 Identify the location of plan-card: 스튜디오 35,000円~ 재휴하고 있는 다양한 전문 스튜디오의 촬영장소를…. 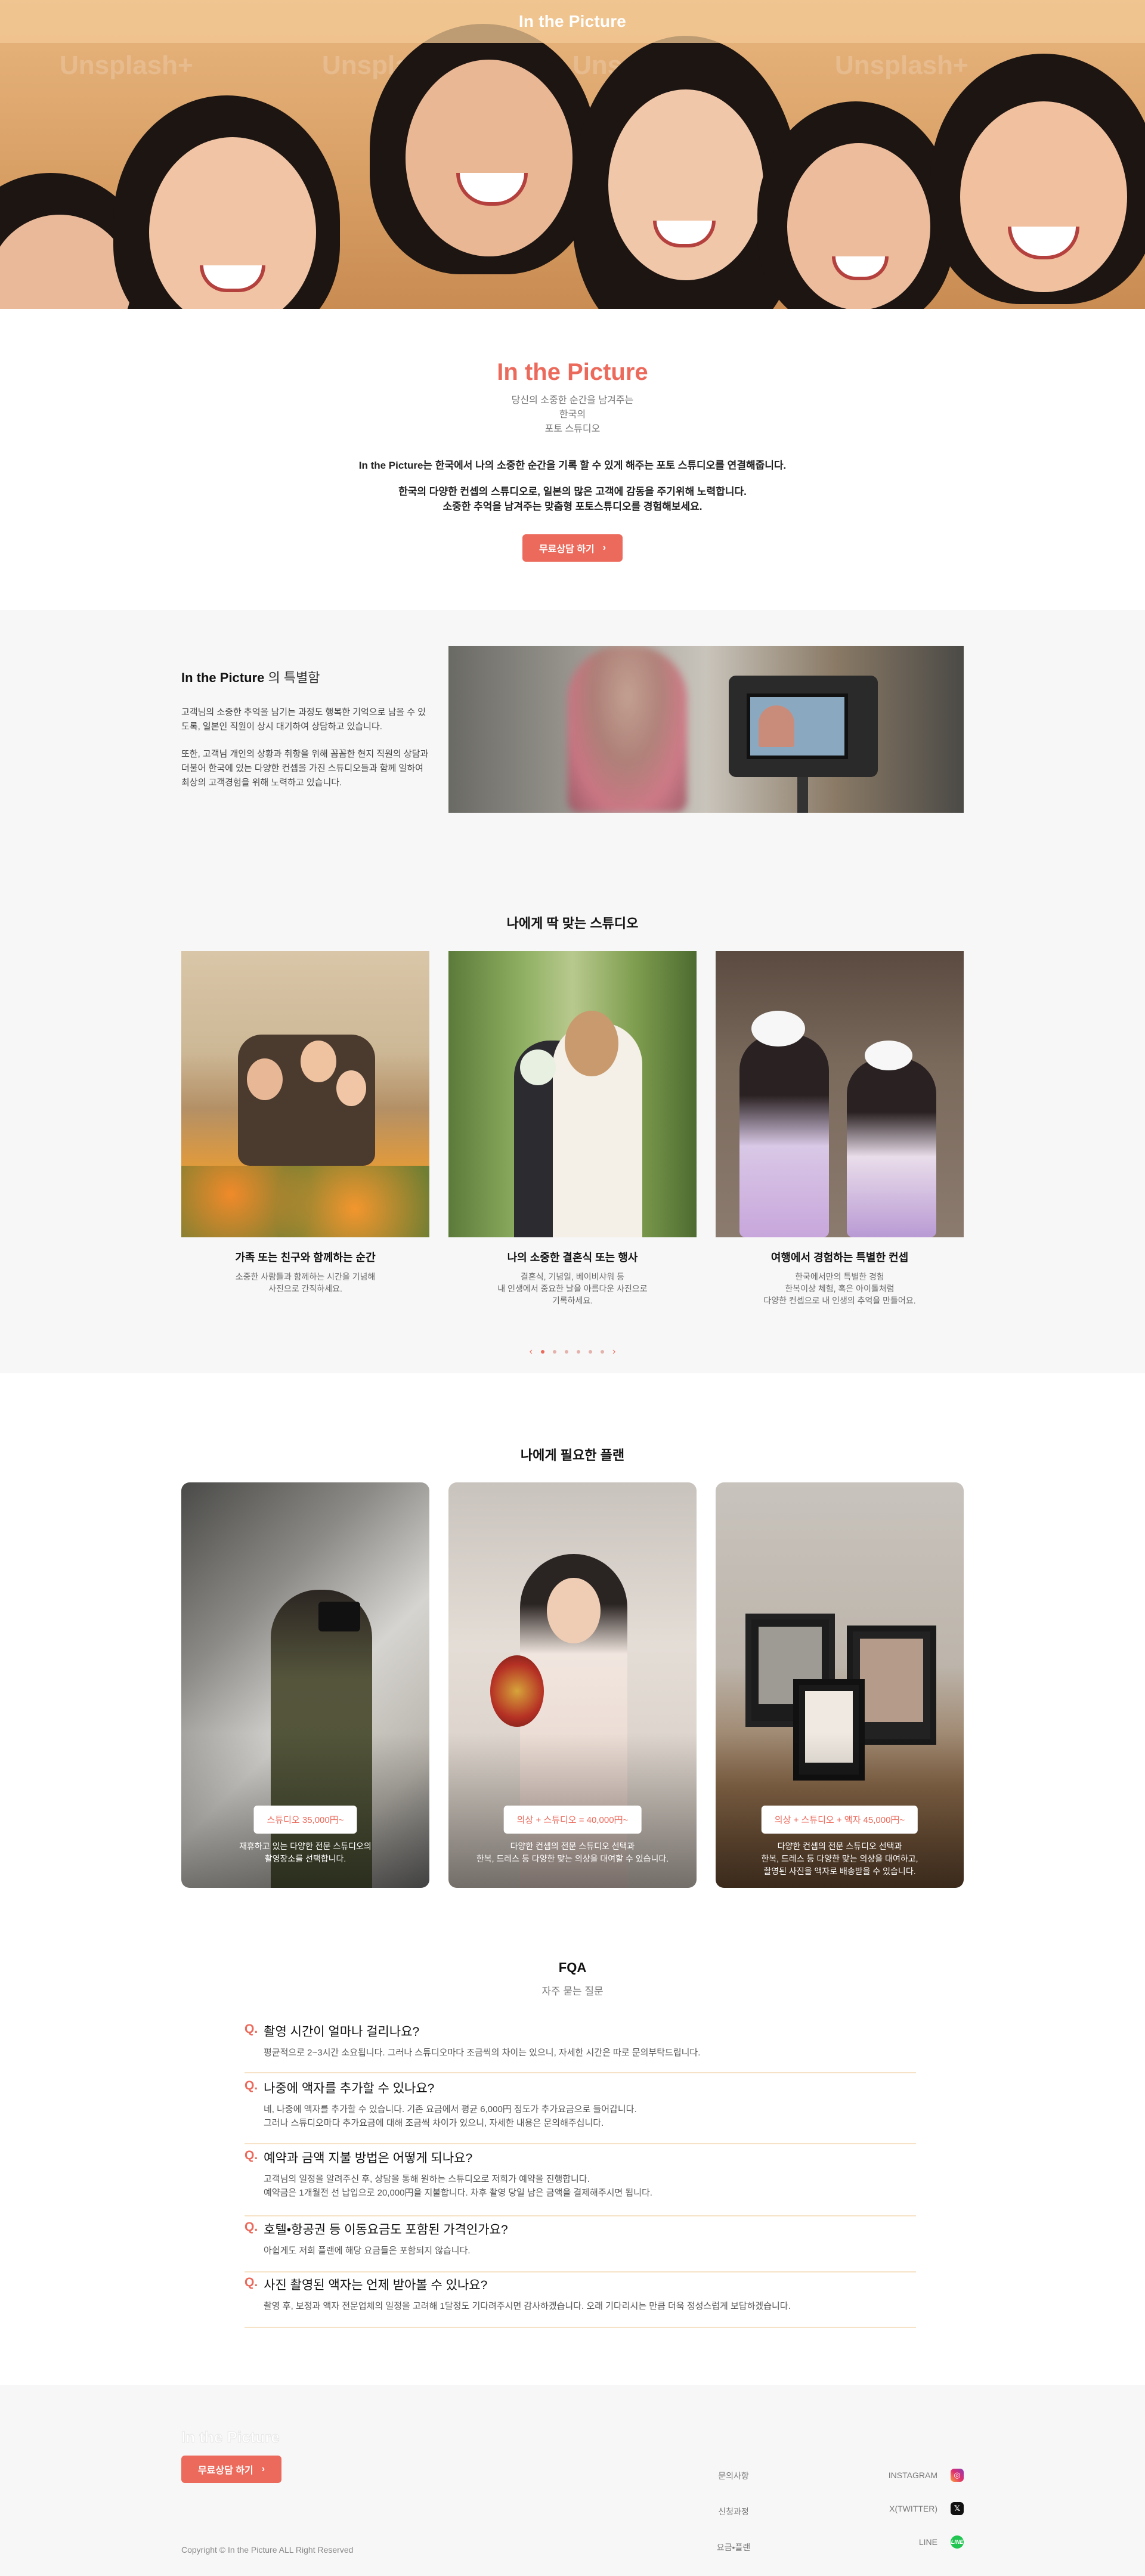
(305, 1685).